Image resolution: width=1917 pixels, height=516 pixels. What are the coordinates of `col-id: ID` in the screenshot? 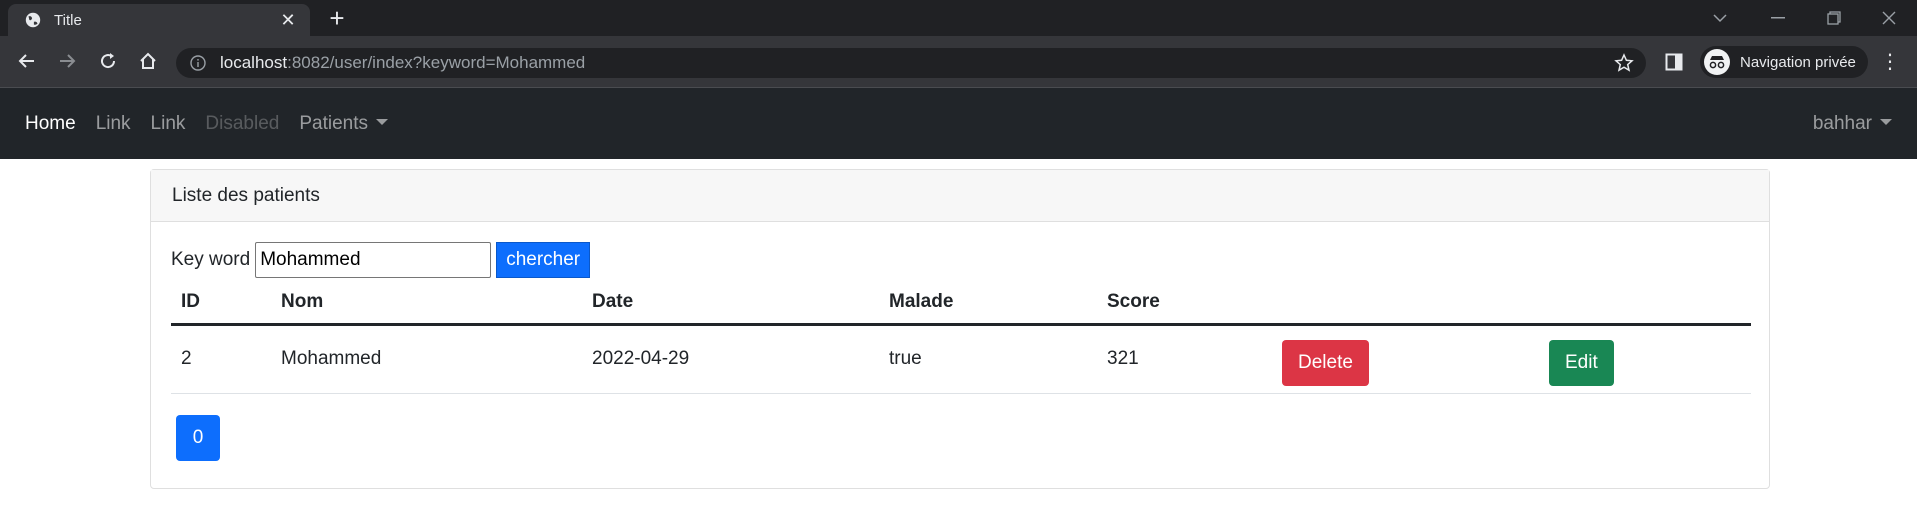 It's located at (221, 304).